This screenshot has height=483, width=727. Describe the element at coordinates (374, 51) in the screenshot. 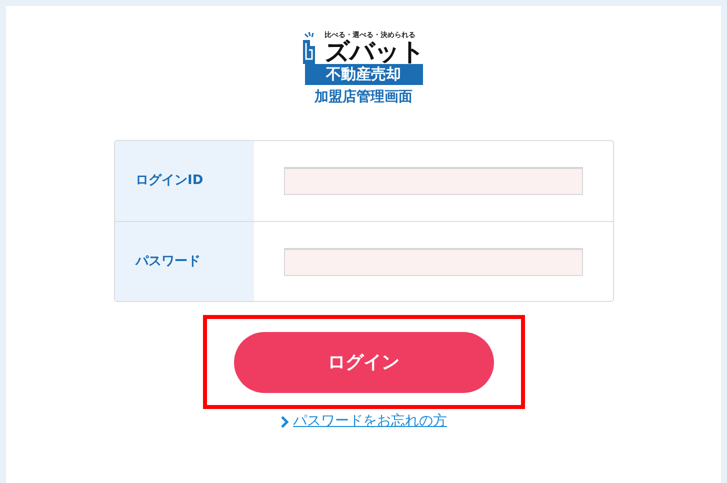

I see `logo-brand: ズバット` at that location.